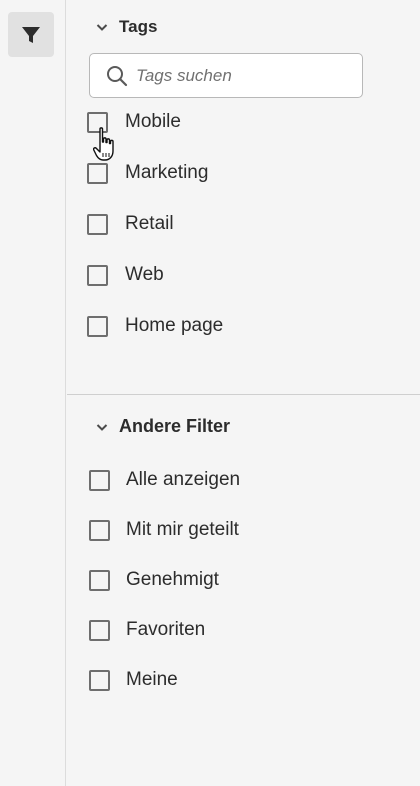 This screenshot has width=420, height=786. I want to click on filter-label: Genehmigt, so click(172, 579).